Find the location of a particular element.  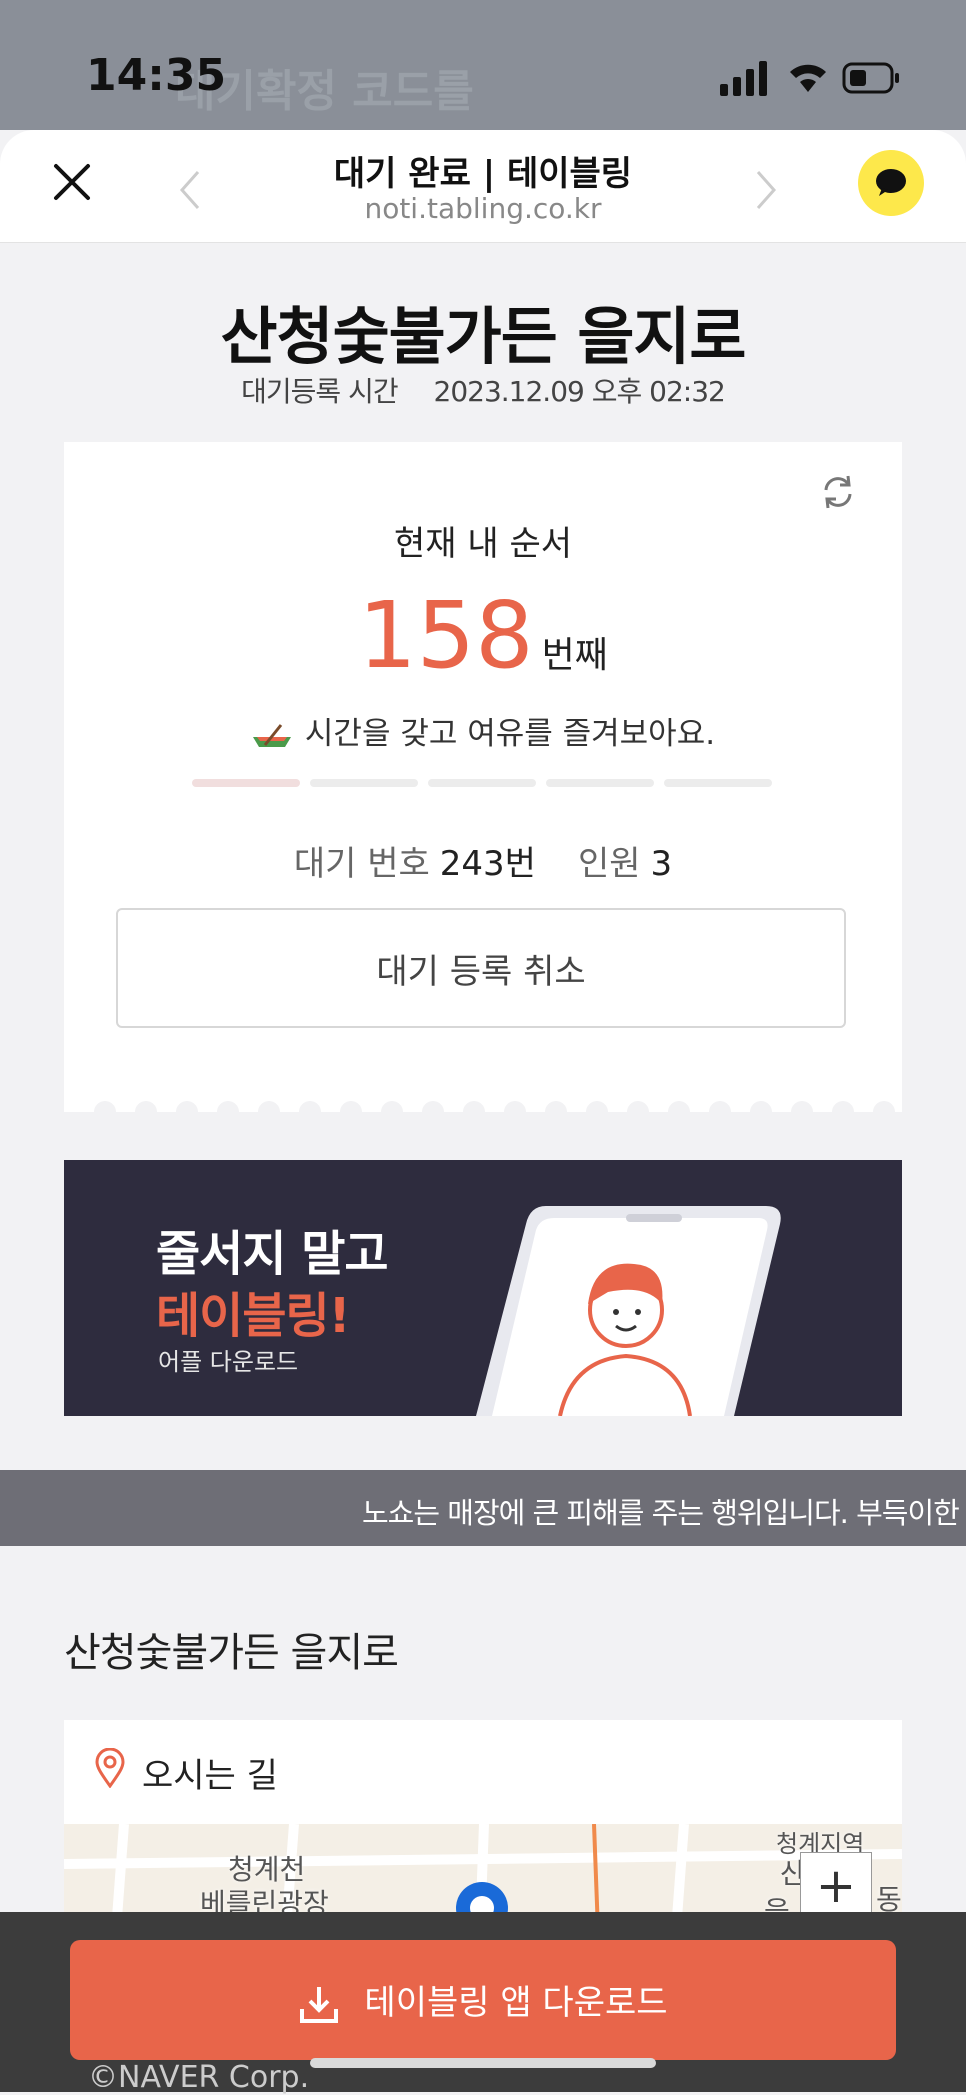

ticket-edge is located at coordinates (483, 1101).